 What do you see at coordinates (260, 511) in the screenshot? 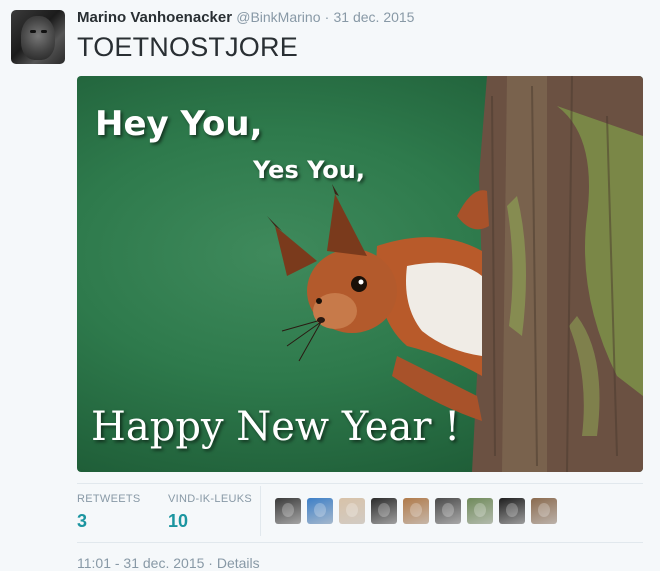
I see `stats-separator` at bounding box center [260, 511].